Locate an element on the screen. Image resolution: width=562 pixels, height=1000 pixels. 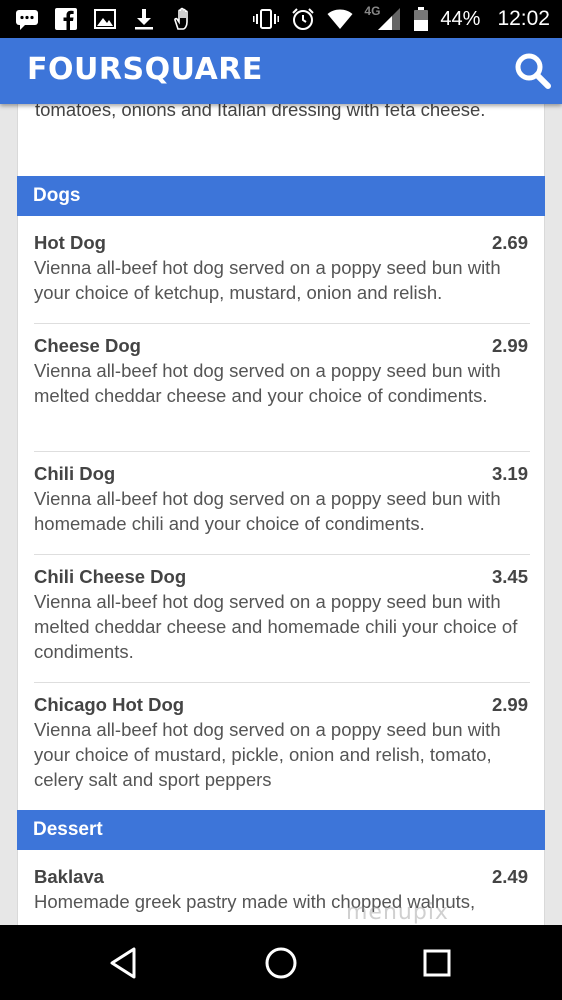
section-header-dogs: Dogs is located at coordinates (281, 196).